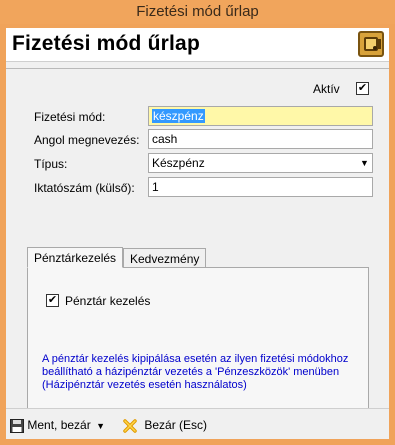  I want to click on form-header: Fizetési mód űrlap, so click(197, 45).